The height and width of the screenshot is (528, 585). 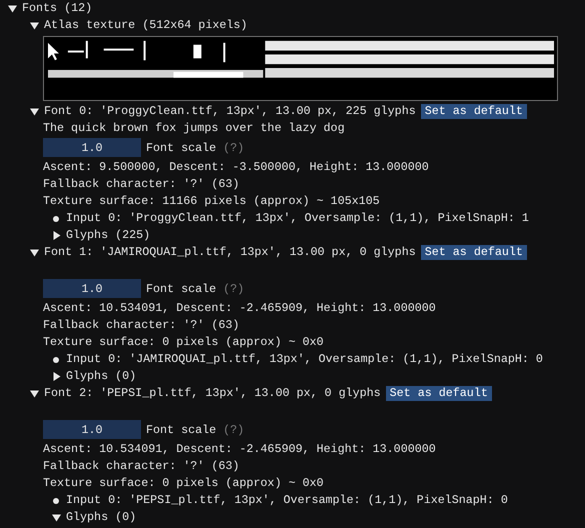 What do you see at coordinates (304, 359) in the screenshot?
I see `info-text: Input 0: 'JAMIROQUAI_pl.ttf, 13px', Oversample: (1,1), PixelSnapH: 0` at bounding box center [304, 359].